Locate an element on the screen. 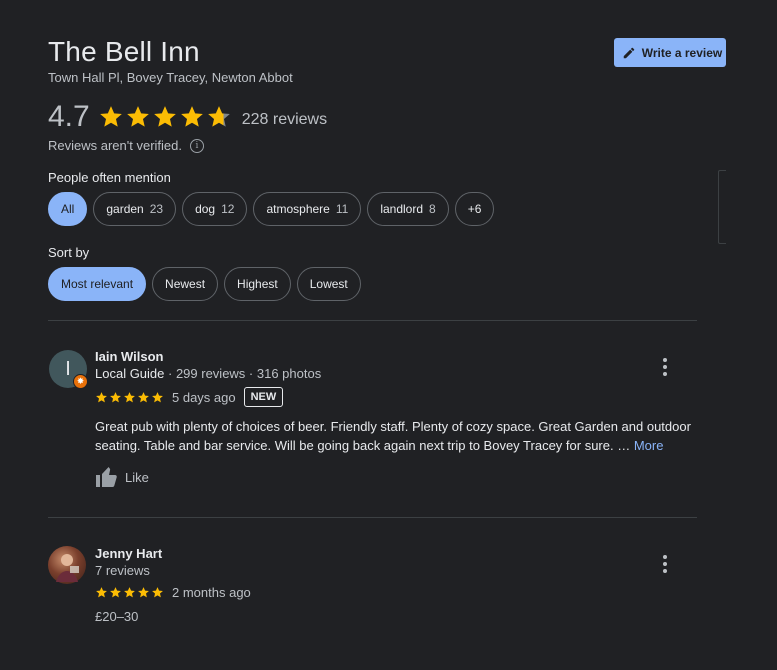 The image size is (777, 670). chip-dog: dog 12 is located at coordinates (215, 209).